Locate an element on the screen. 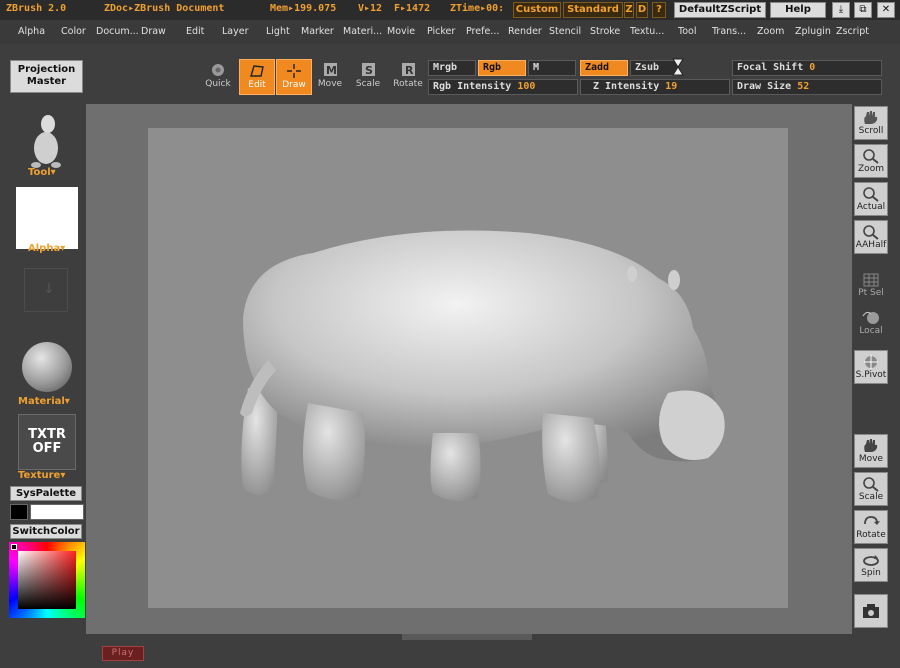  m-button: M is located at coordinates (552, 68).